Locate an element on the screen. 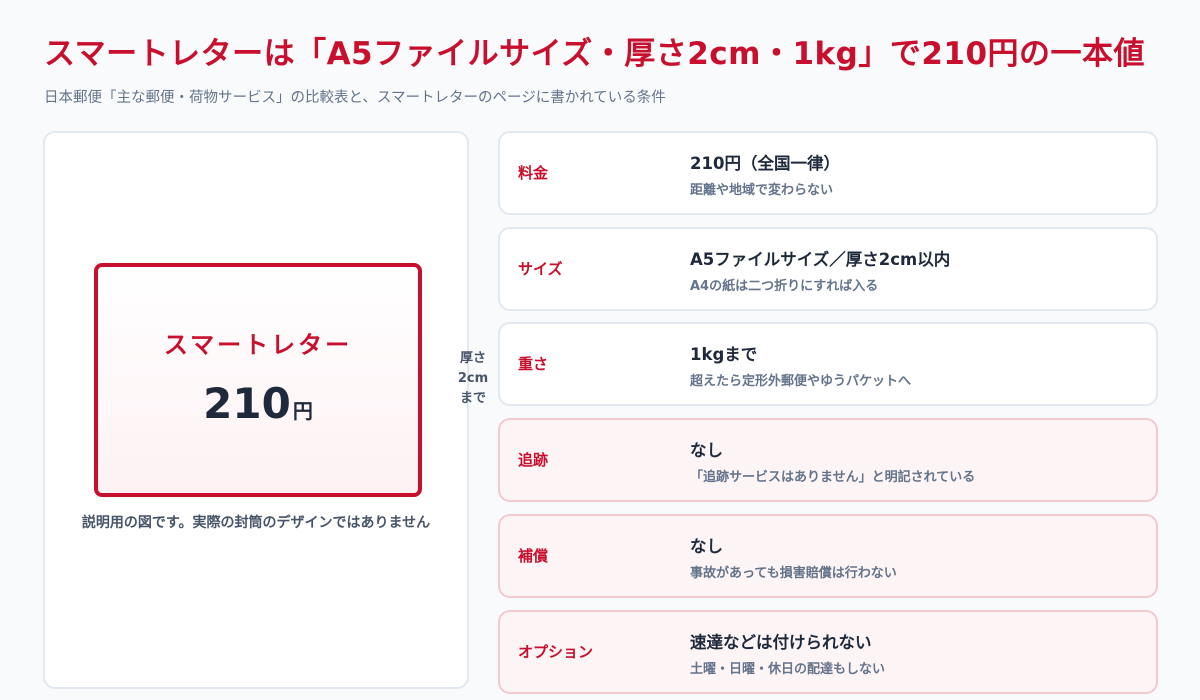  condition-note: 「追跡サービスはありません」と明記されている is located at coordinates (833, 477).